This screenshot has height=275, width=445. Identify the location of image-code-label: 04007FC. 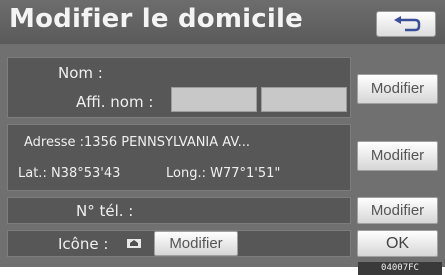
(400, 268).